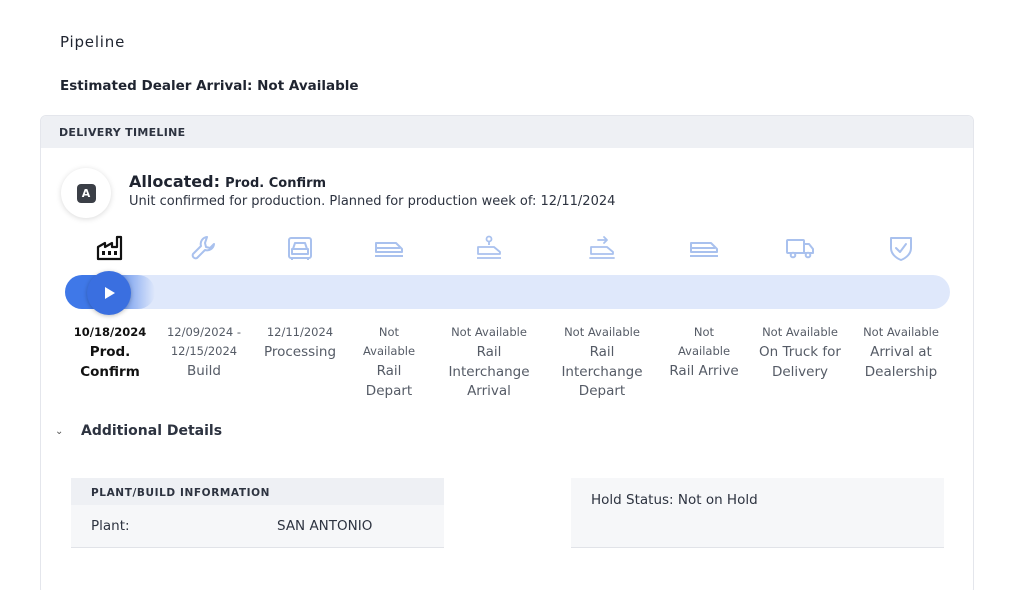 This screenshot has height=590, width=1024. I want to click on step-date: 12/09/2024 - 12/15/2024, so click(204, 341).